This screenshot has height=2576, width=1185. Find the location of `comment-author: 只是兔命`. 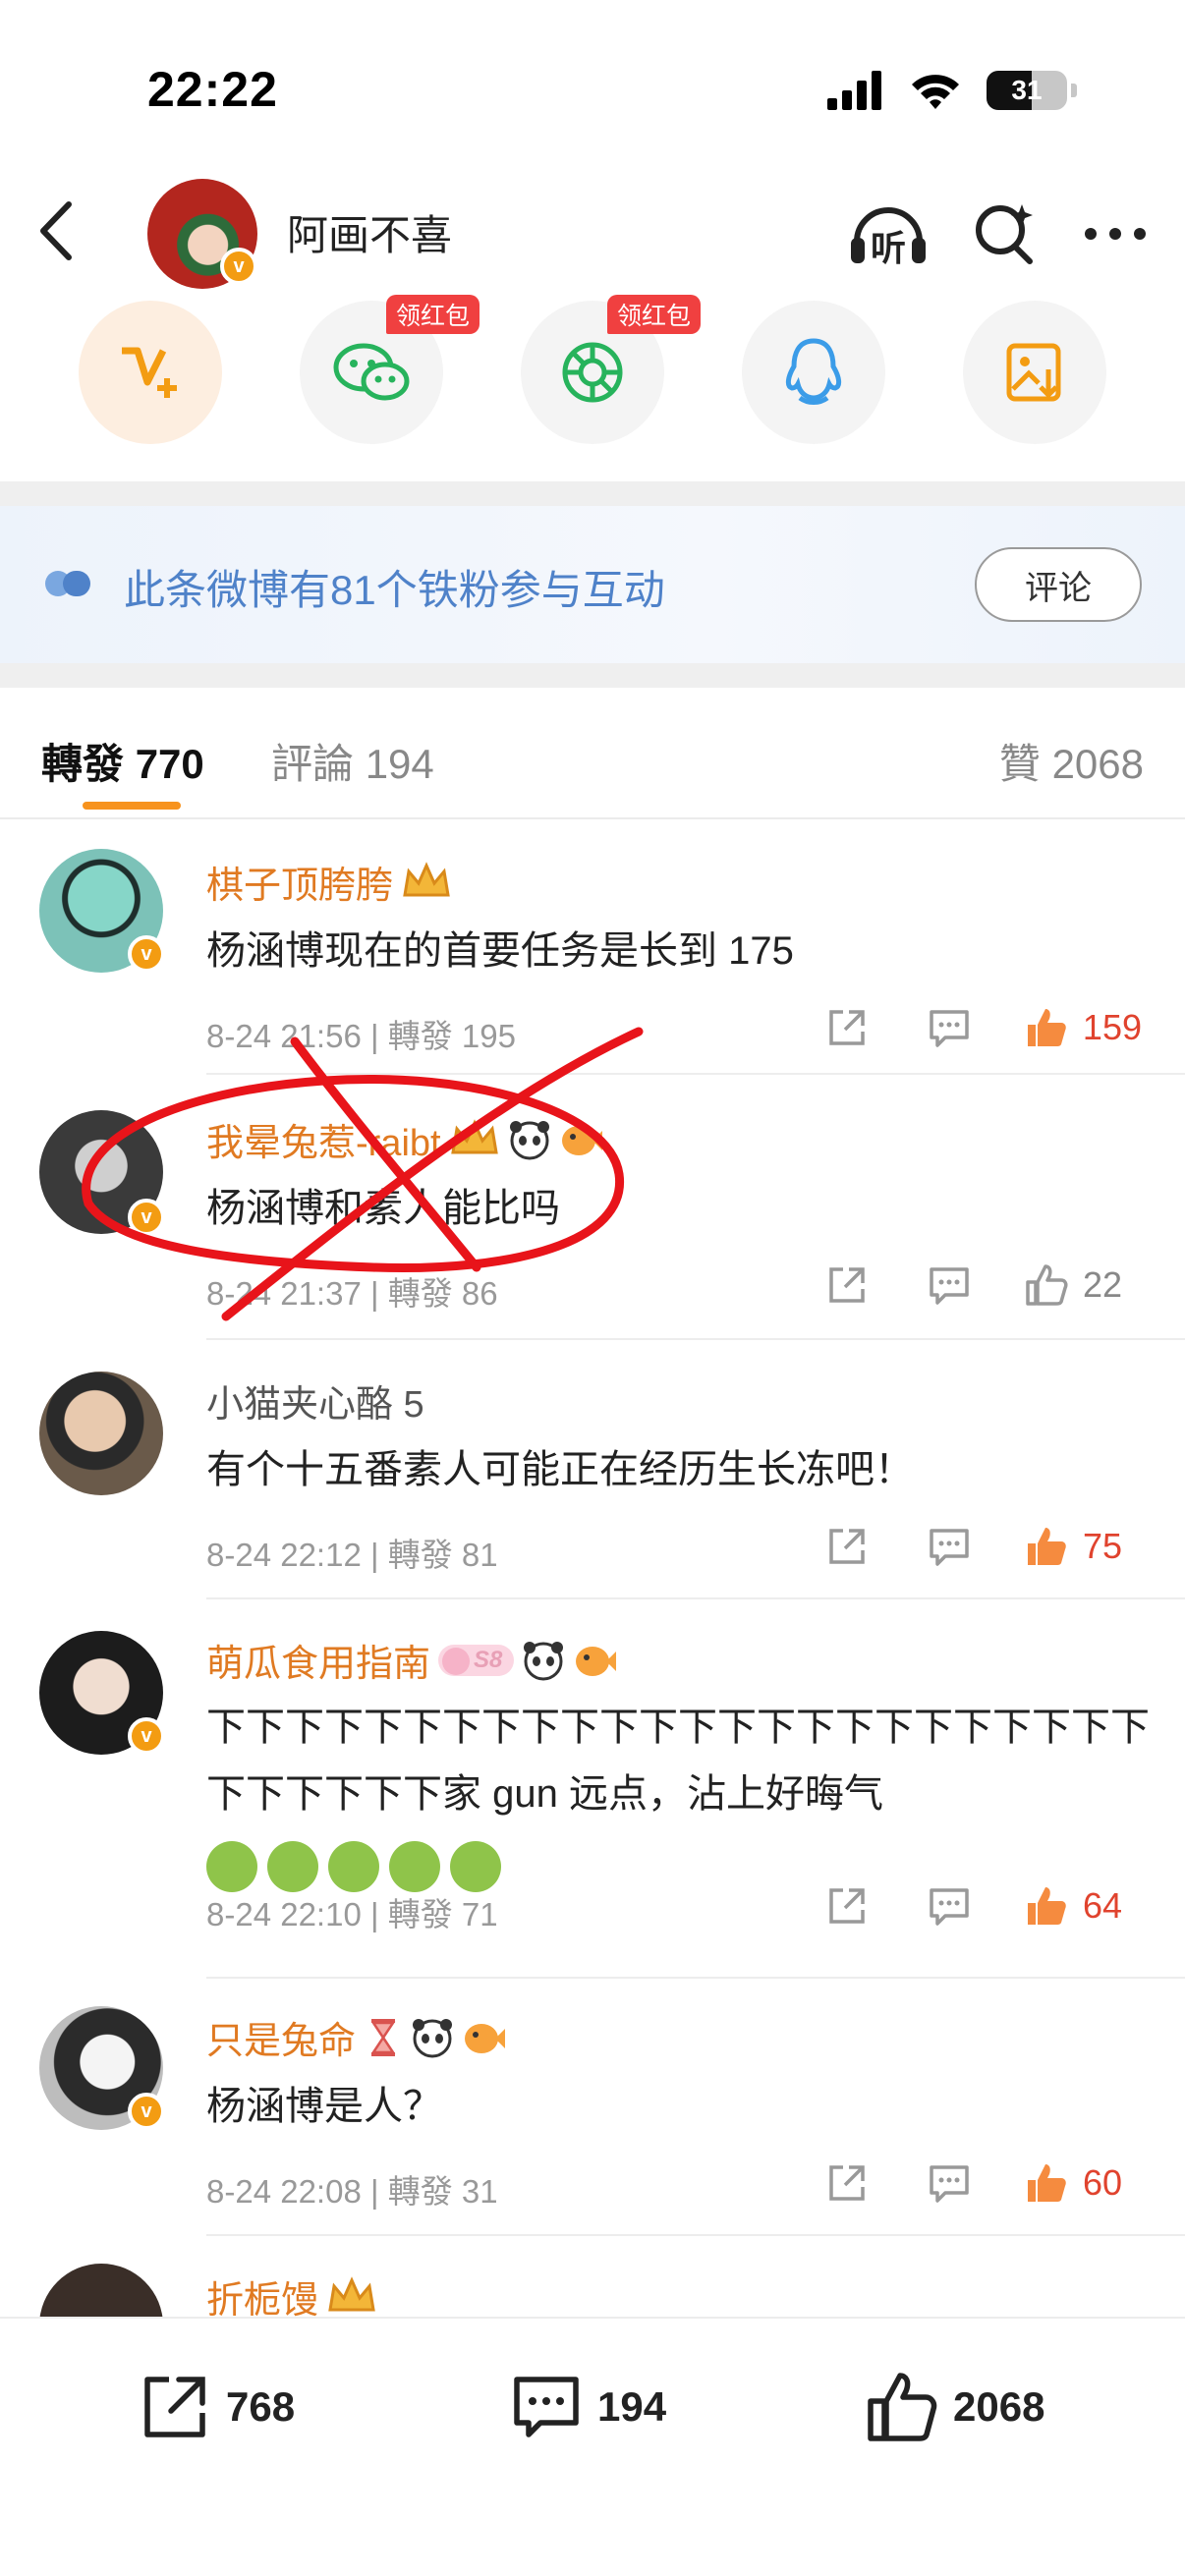

comment-author: 只是兔命 is located at coordinates (356, 2037).